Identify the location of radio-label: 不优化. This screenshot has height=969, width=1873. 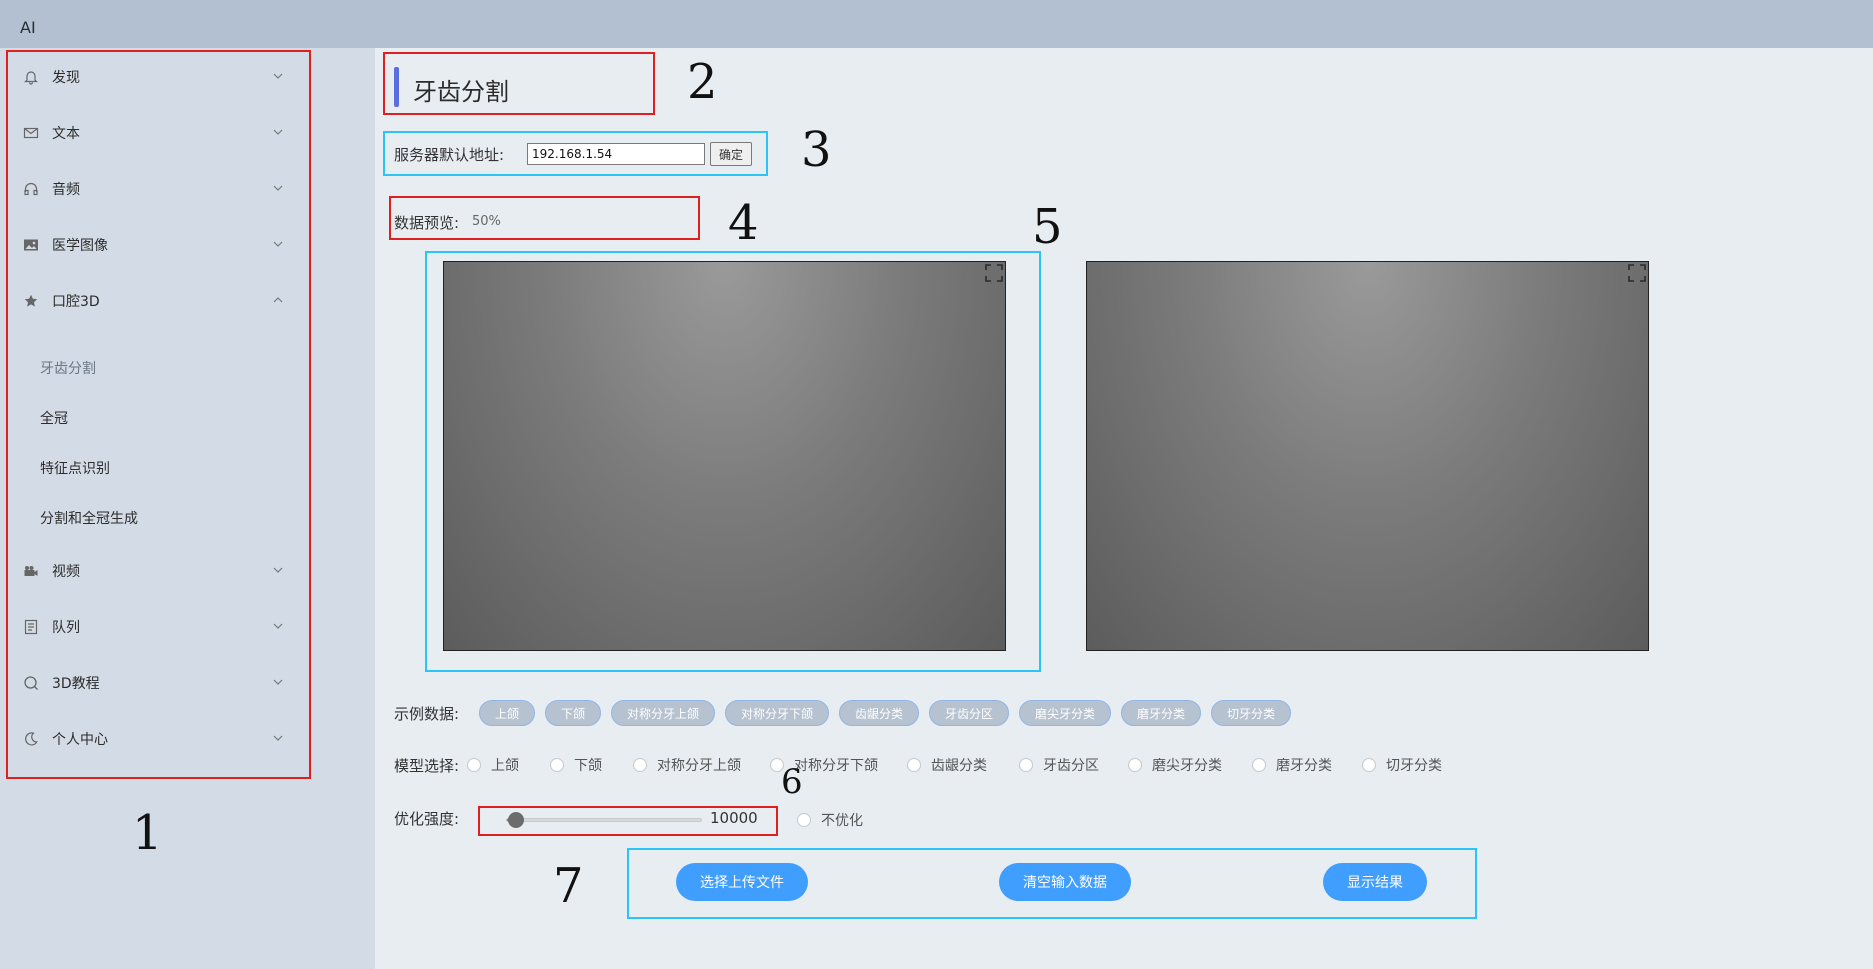
(842, 821).